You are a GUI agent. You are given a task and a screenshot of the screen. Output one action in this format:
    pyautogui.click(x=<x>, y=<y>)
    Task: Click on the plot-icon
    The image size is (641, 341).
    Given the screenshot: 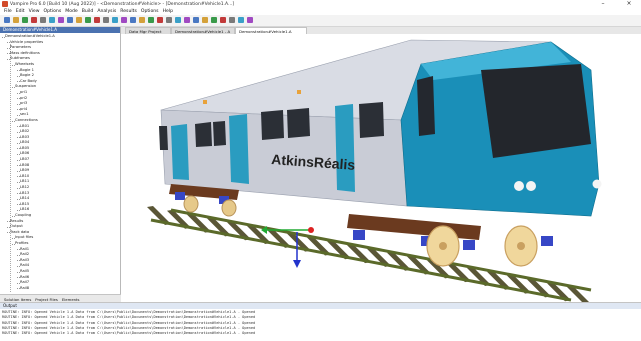 What is the action you would take?
    pyautogui.click(x=232, y=20)
    